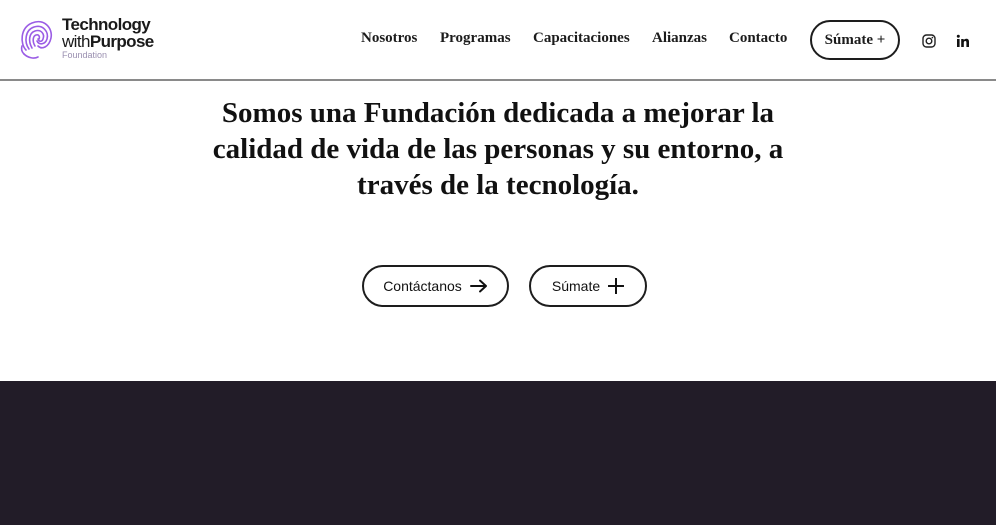 The image size is (996, 525). What do you see at coordinates (36, 39) in the screenshot?
I see `fingerprint-logo-icon` at bounding box center [36, 39].